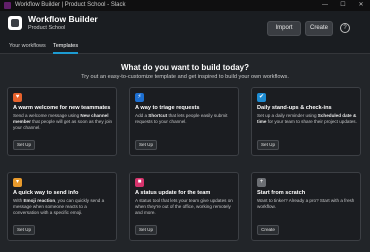 This screenshot has height=252, width=370. I want to click on tab-your-workflows: Your workflows, so click(27, 46).